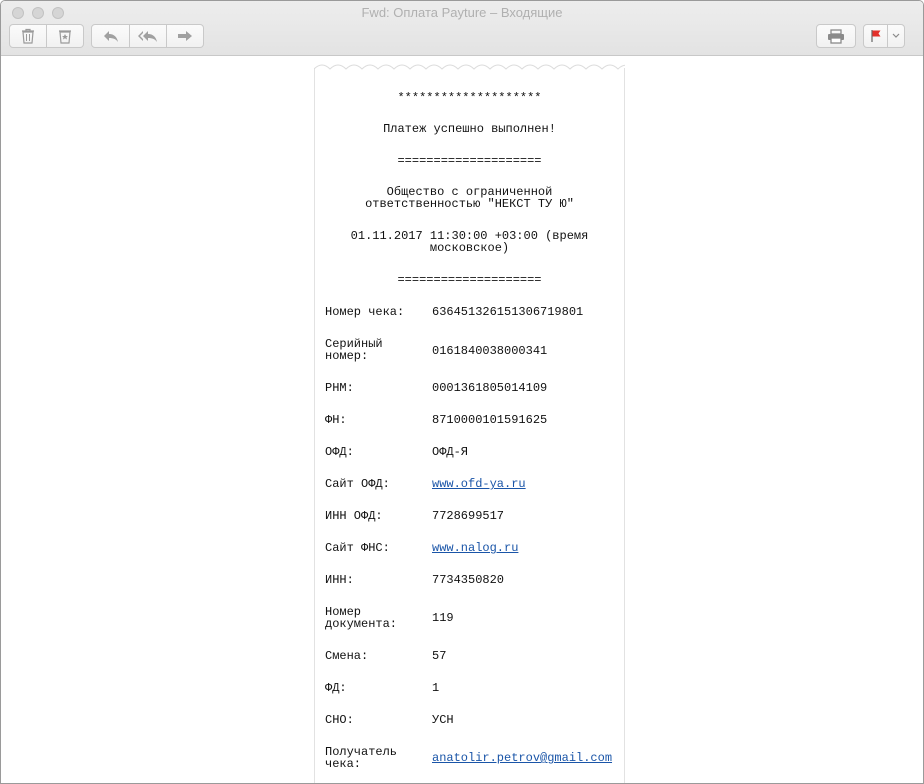 Image resolution: width=924 pixels, height=784 pixels. What do you see at coordinates (468, 580) in the screenshot?
I see `inn-value: 7734350820` at bounding box center [468, 580].